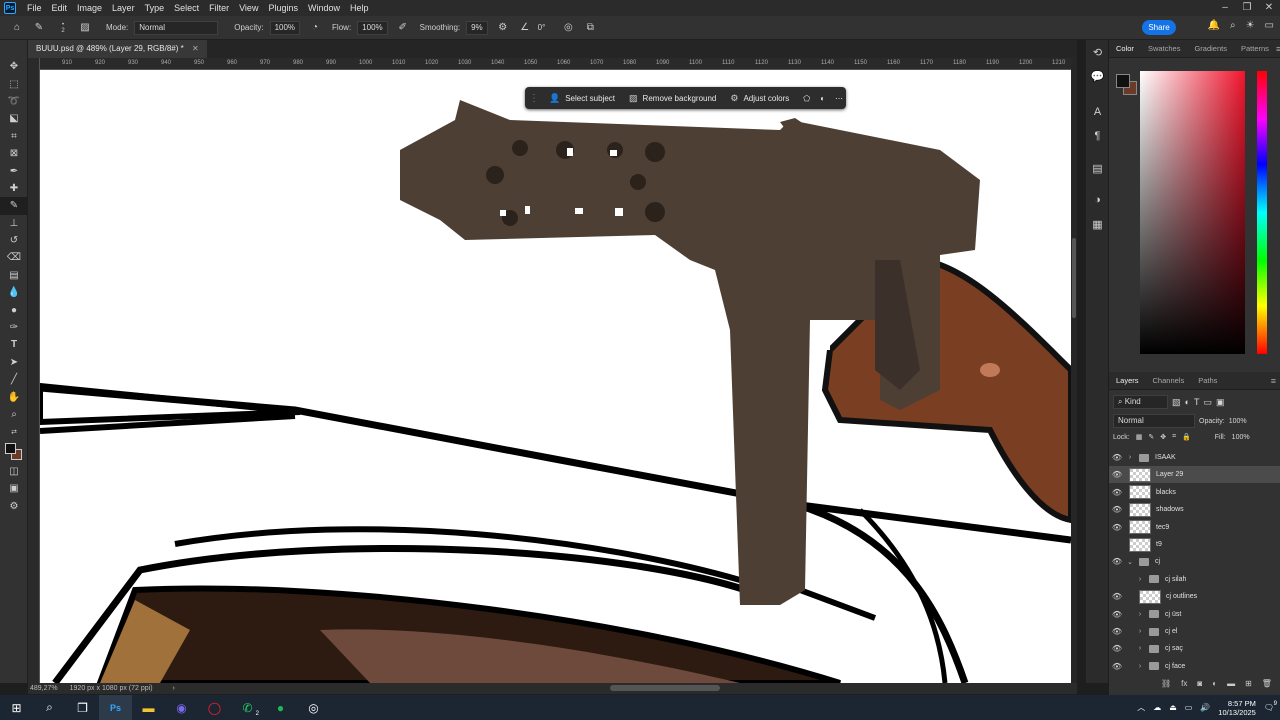  I want to click on filter-image-icon: ▧, so click(1176, 402).